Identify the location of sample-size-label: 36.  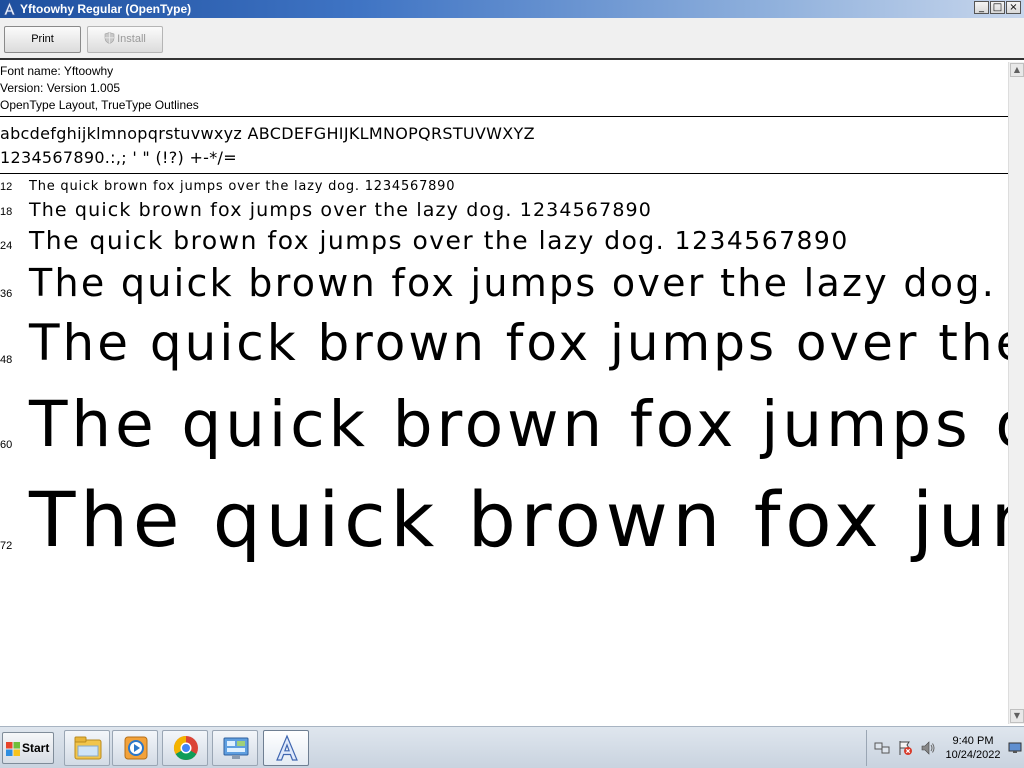
(6, 294).